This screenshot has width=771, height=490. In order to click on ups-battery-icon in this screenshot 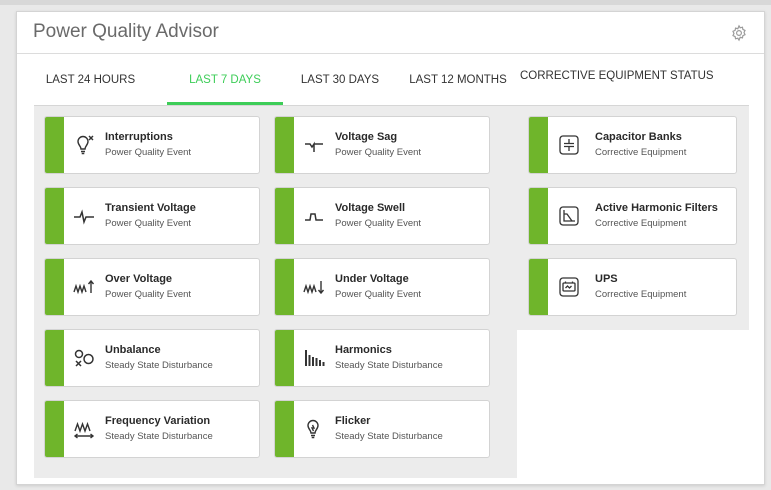, I will do `click(569, 287)`.